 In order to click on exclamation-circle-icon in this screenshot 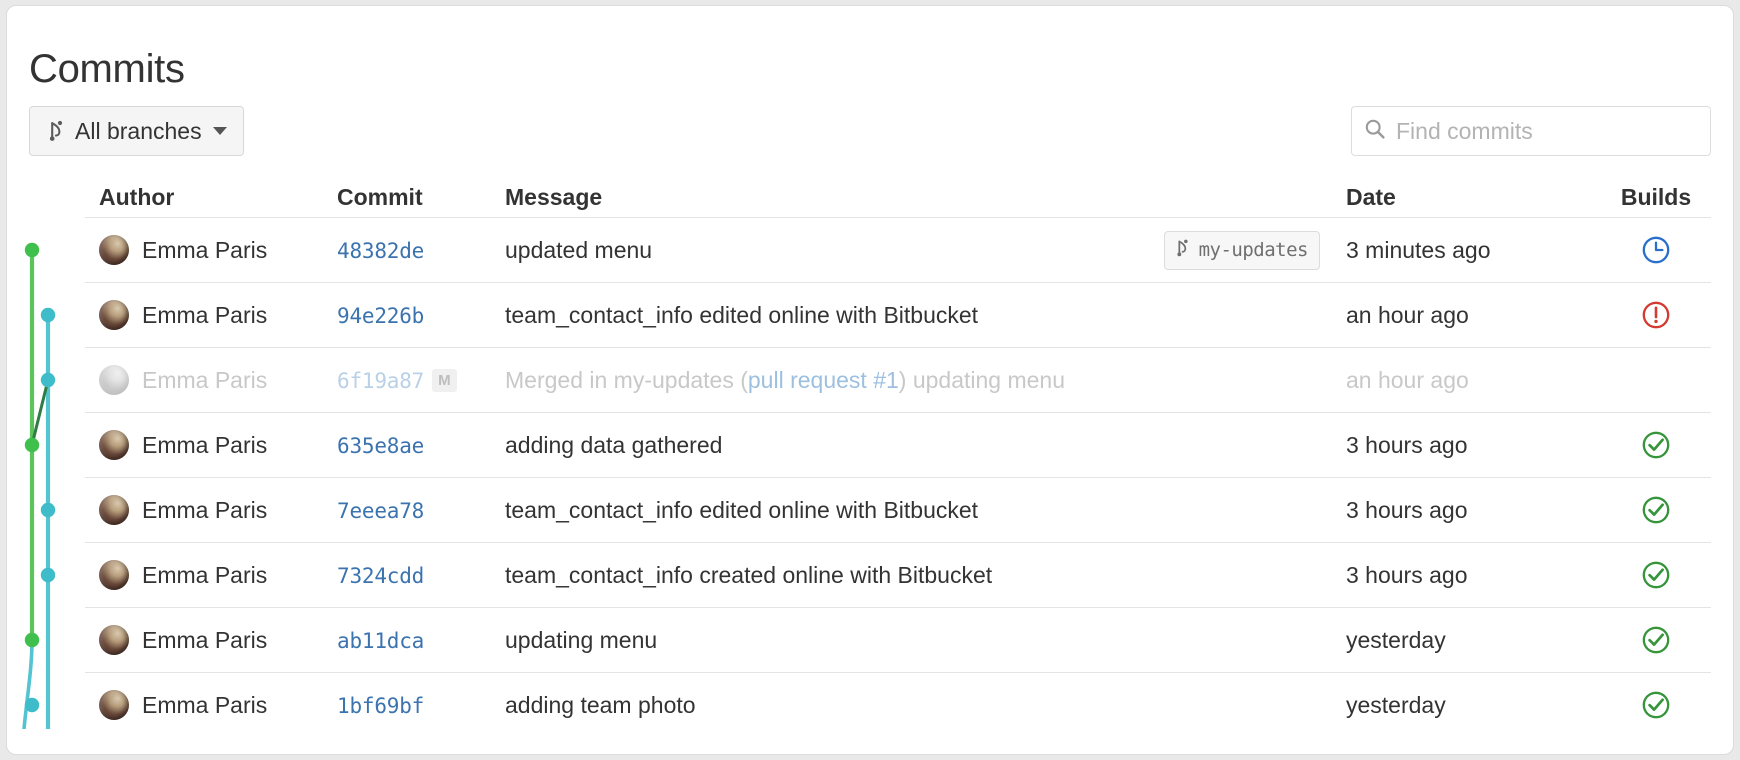, I will do `click(1656, 315)`.